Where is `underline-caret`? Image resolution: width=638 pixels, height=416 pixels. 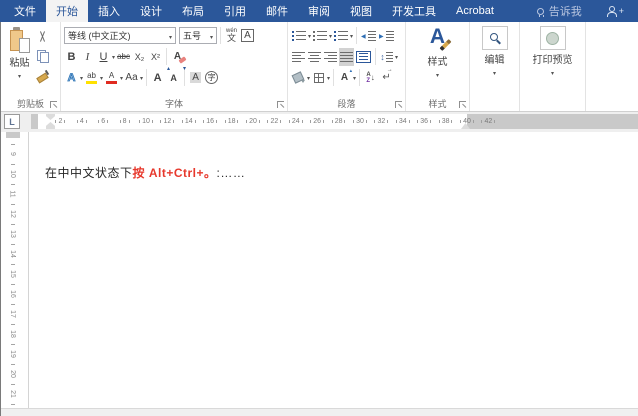 underline-caret is located at coordinates (113, 56).